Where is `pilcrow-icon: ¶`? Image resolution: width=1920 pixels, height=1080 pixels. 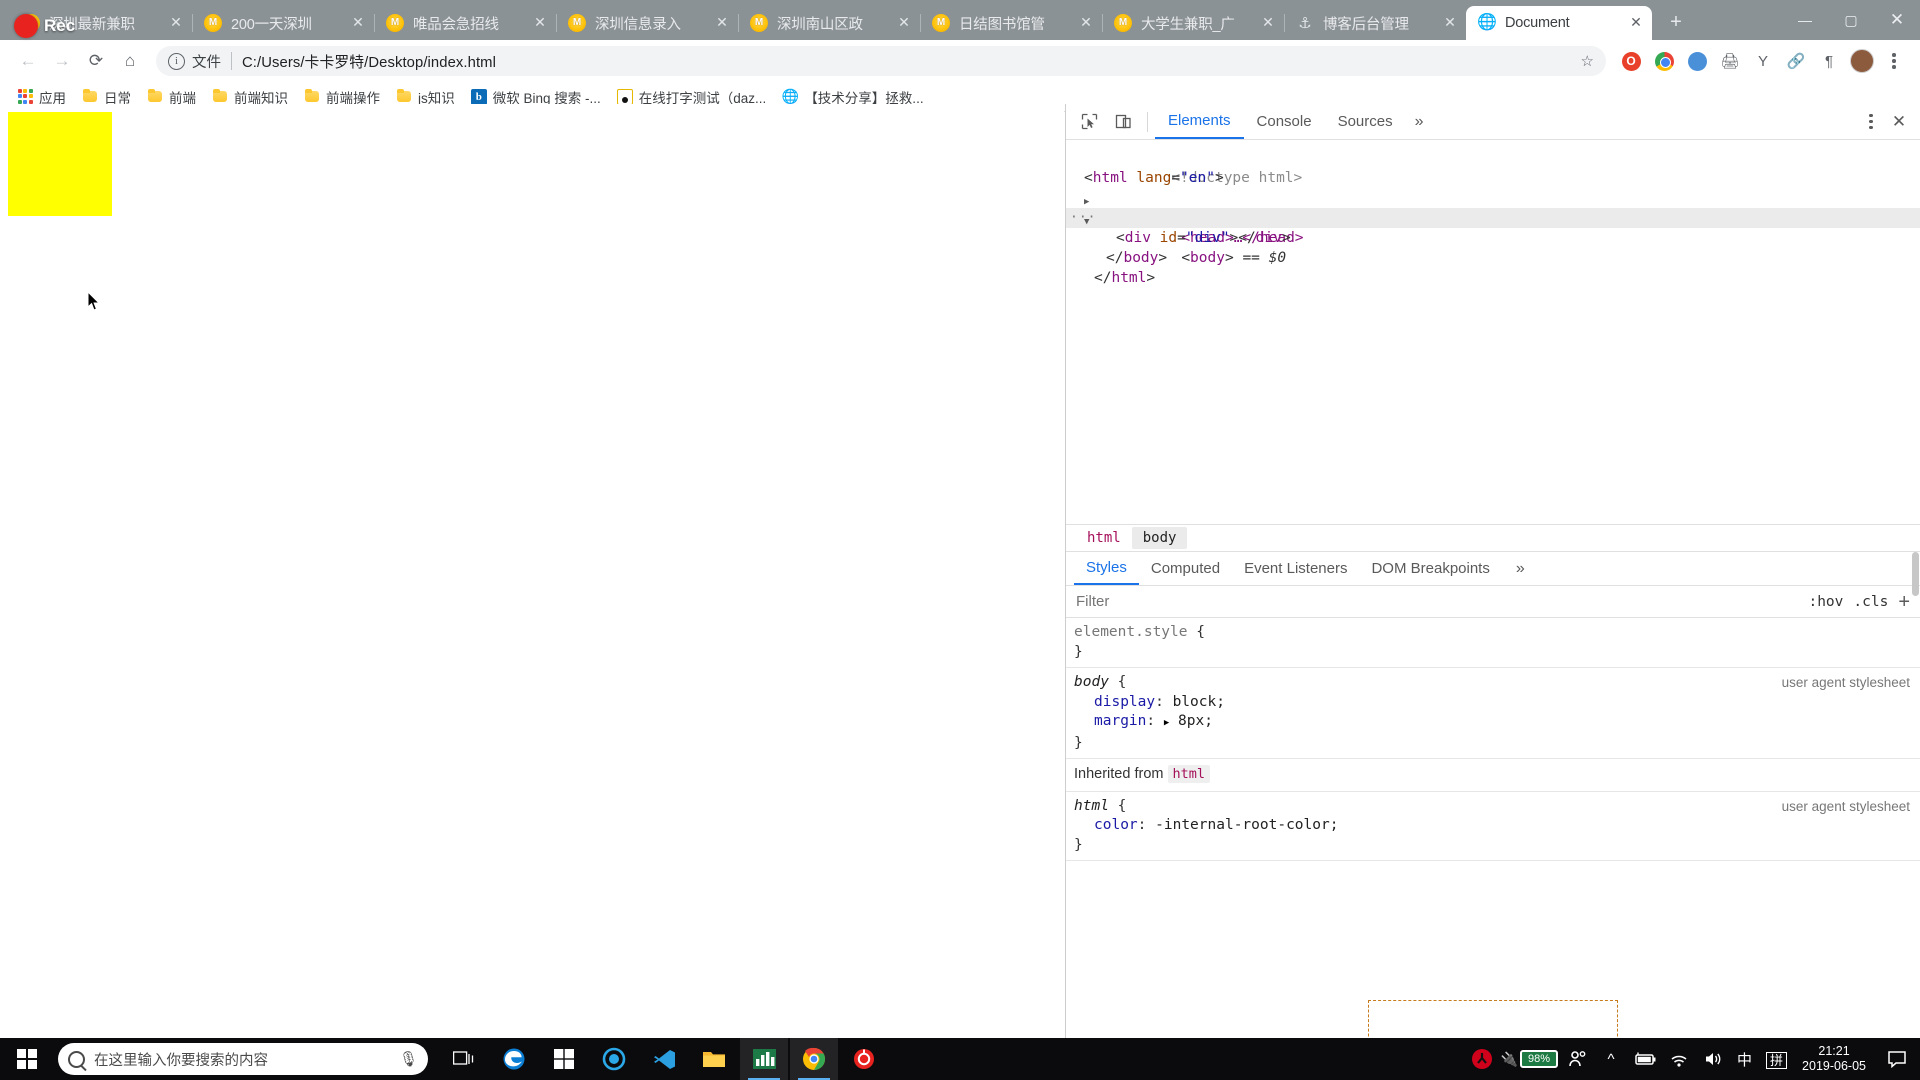
pilcrow-icon: ¶ is located at coordinates (1829, 61).